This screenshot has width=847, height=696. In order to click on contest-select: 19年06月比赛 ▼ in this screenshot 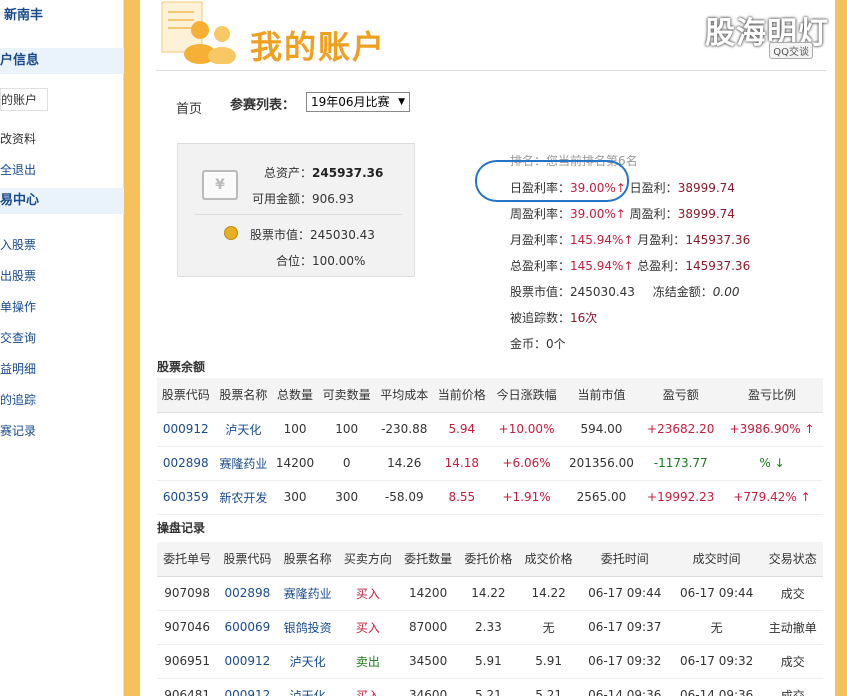, I will do `click(358, 102)`.